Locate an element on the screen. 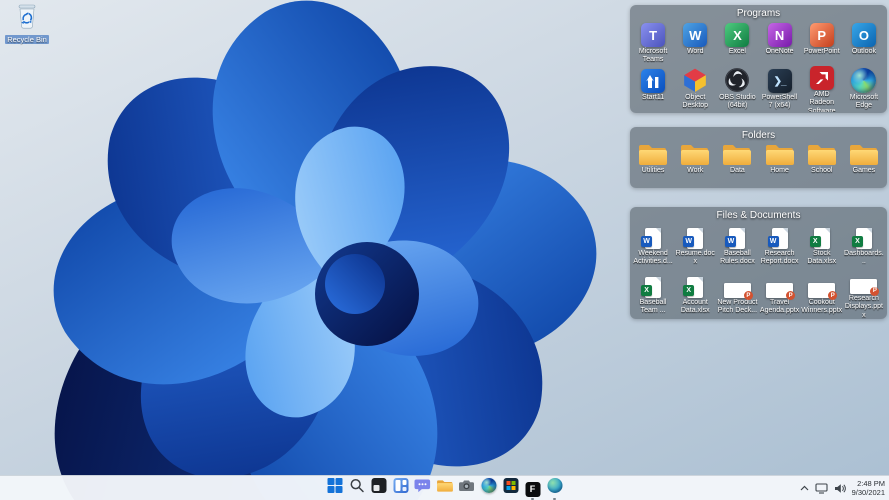 Image resolution: width=889 pixels, height=500 pixels. desktop-icon-utilities: Utilities is located at coordinates (653, 163).